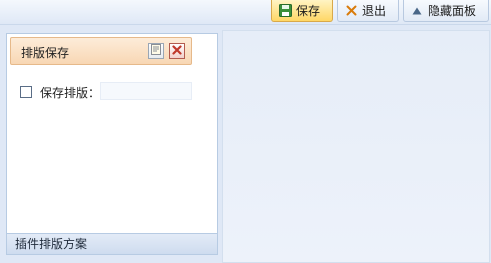 Image resolution: width=491 pixels, height=263 pixels. I want to click on edit-button, so click(156, 51).